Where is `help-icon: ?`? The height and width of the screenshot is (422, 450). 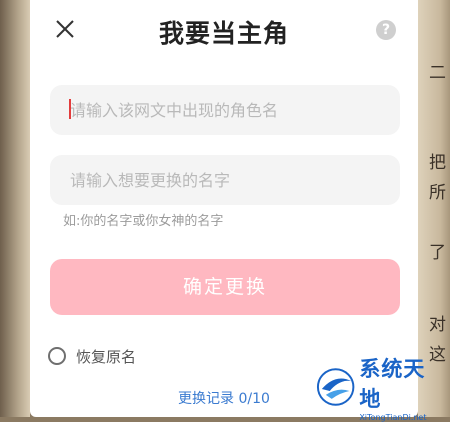 help-icon: ? is located at coordinates (386, 30).